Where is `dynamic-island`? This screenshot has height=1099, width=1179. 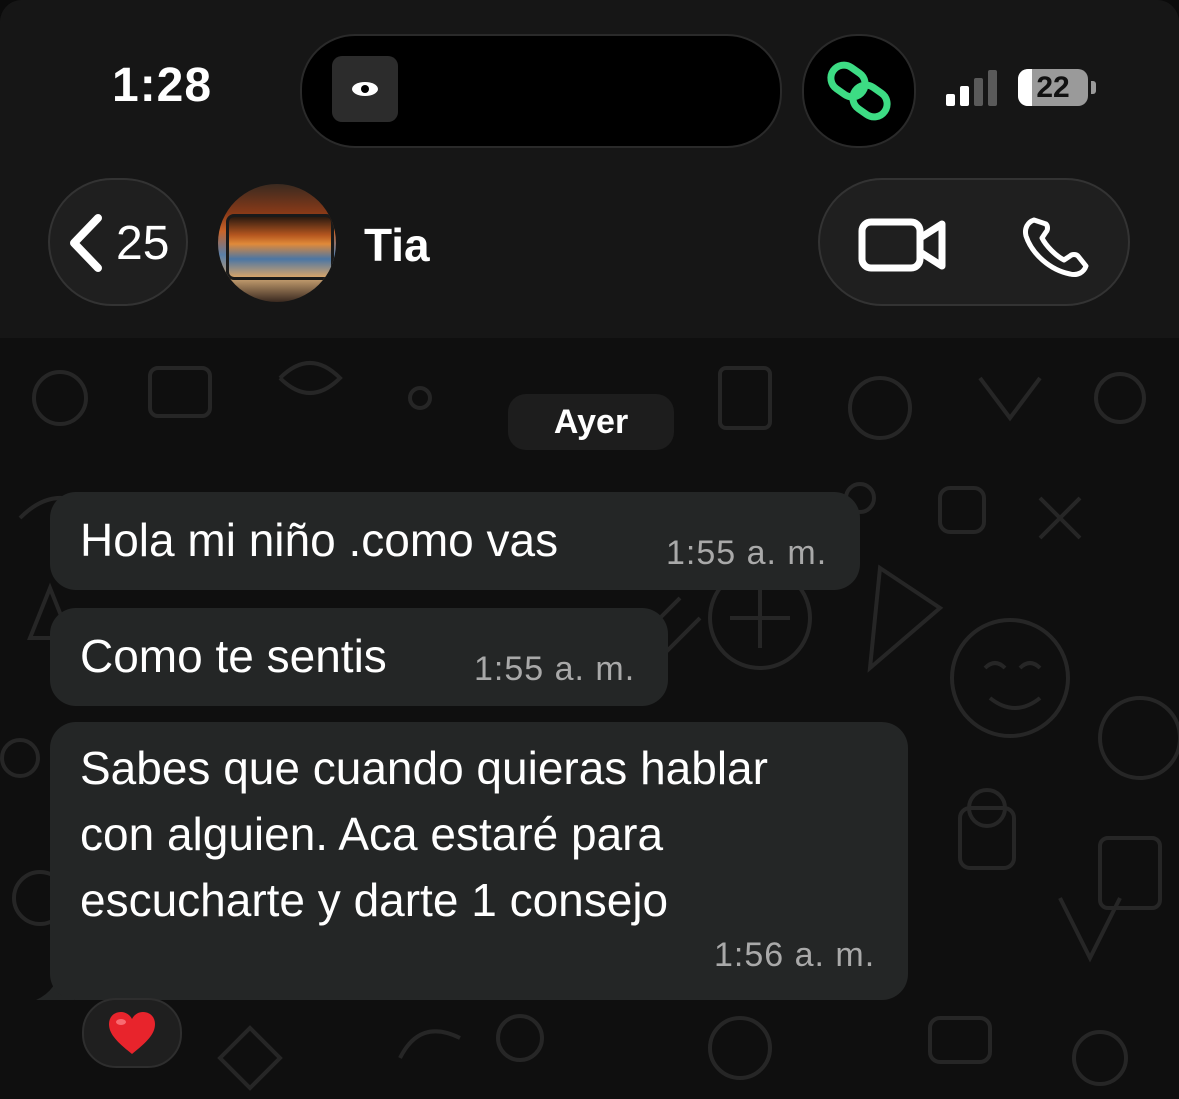 dynamic-island is located at coordinates (541, 91).